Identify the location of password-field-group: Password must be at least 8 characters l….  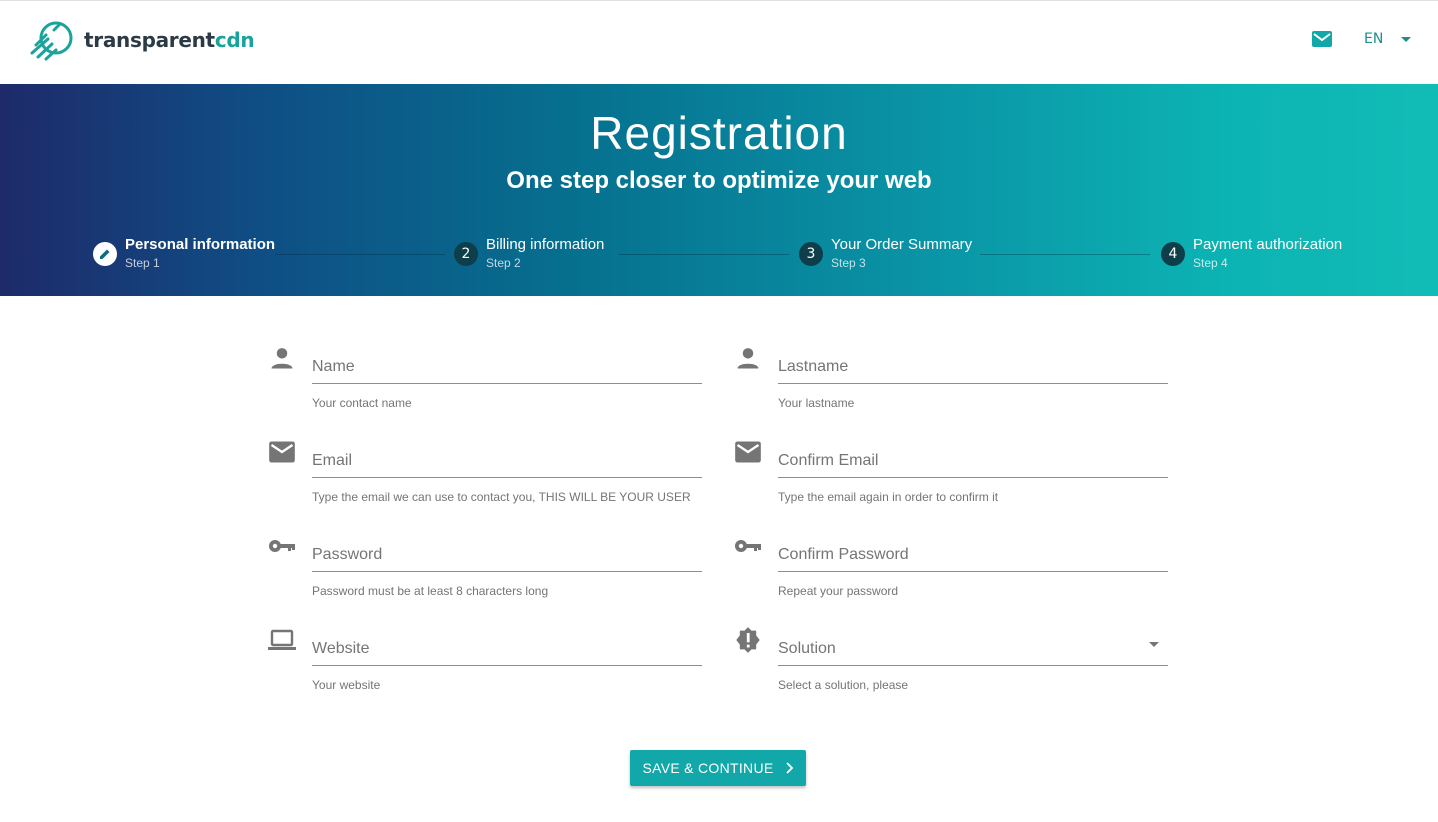
(507, 568).